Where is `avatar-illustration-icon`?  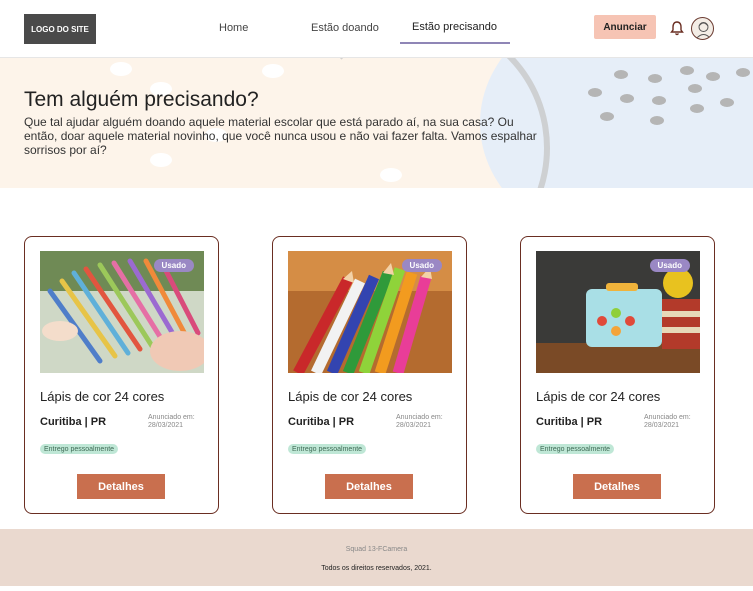 avatar-illustration-icon is located at coordinates (703, 30).